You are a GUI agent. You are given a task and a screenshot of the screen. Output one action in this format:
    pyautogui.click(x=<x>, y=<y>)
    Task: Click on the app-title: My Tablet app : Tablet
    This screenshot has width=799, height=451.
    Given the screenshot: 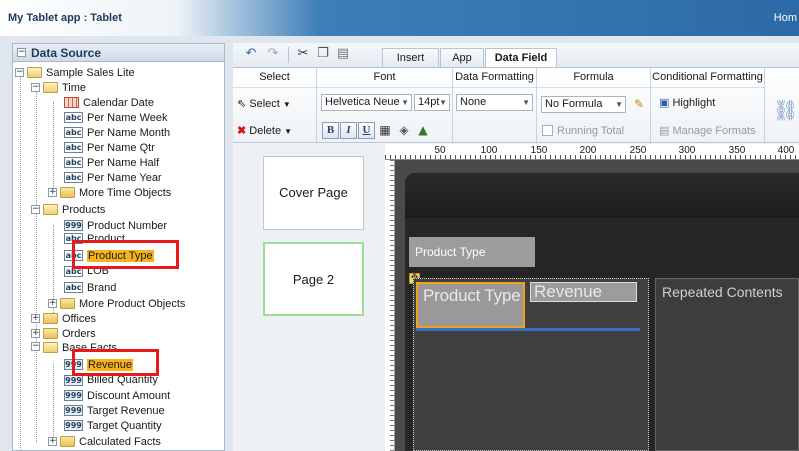 What is the action you would take?
    pyautogui.click(x=65, y=18)
    